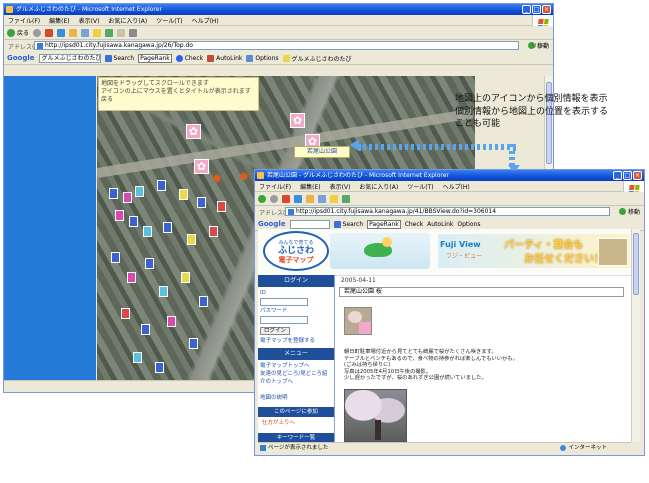 The image size is (649, 483). What do you see at coordinates (178, 100) in the screenshot?
I see `map-back-link: 戻る` at bounding box center [178, 100].